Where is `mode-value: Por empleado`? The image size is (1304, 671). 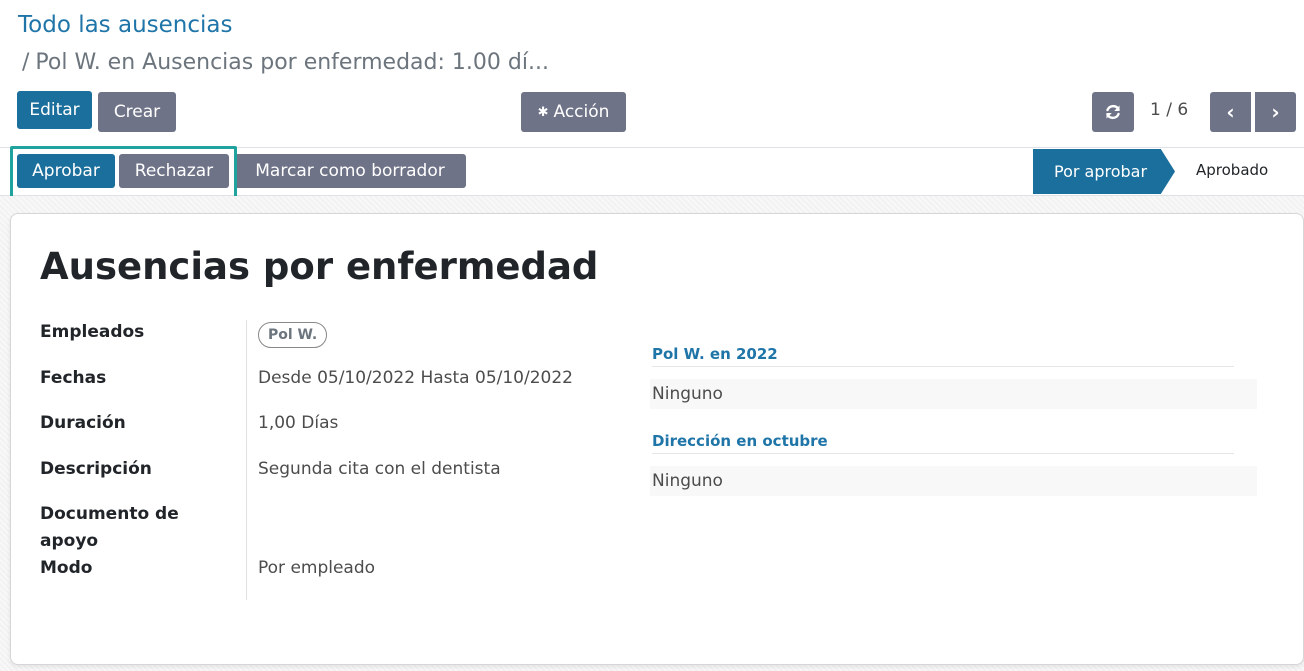 mode-value: Por empleado is located at coordinates (317, 568).